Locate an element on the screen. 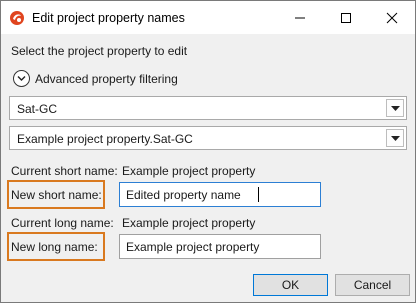 Image resolution: width=416 pixels, height=303 pixels. text-caret is located at coordinates (258, 194).